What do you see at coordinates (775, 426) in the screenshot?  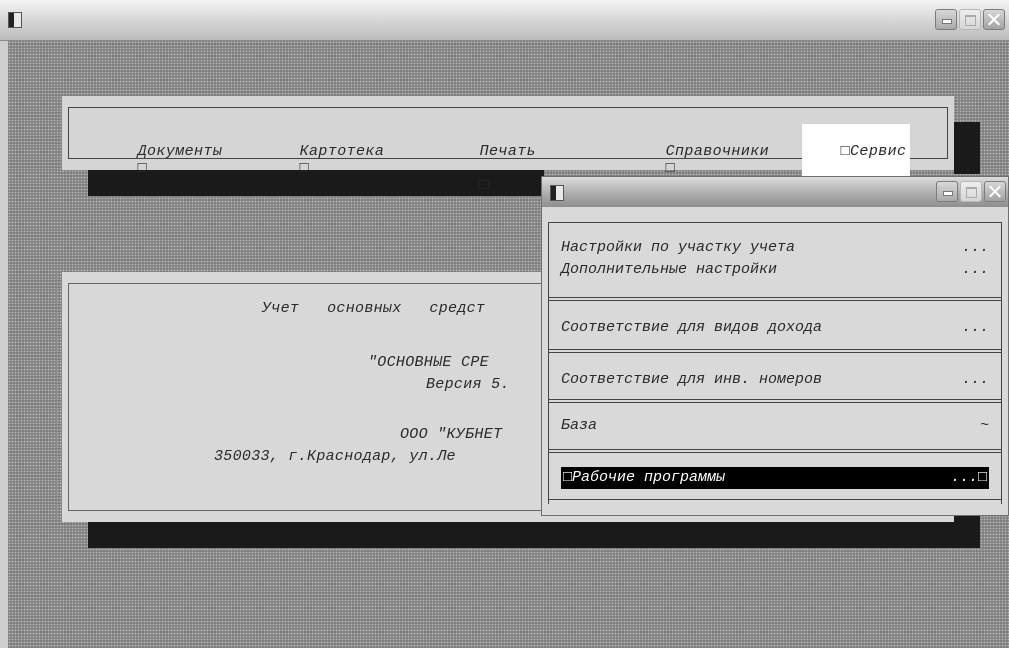 I see `submenu-item-database: База ~` at bounding box center [775, 426].